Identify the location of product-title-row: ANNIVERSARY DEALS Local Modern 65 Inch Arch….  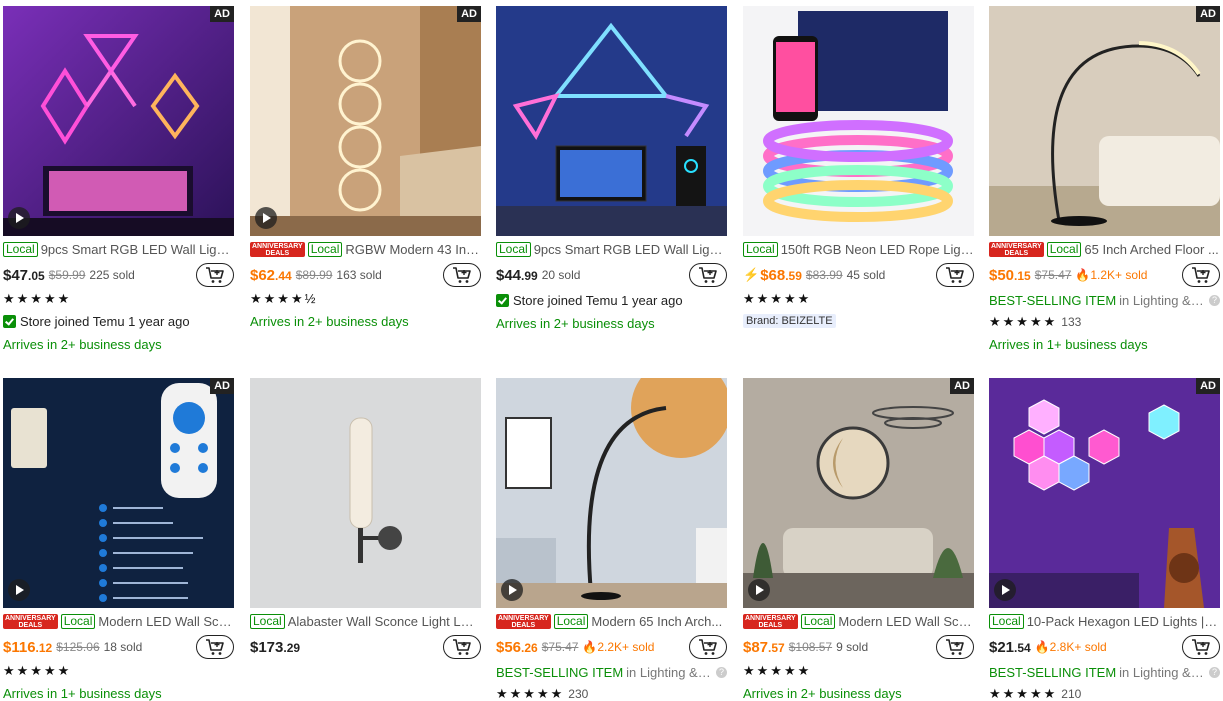
(611, 621).